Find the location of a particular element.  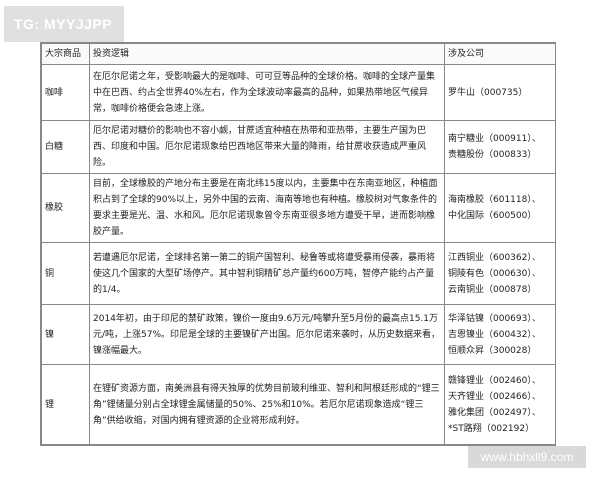

company-name: 罗牛山（000735） is located at coordinates (488, 92).